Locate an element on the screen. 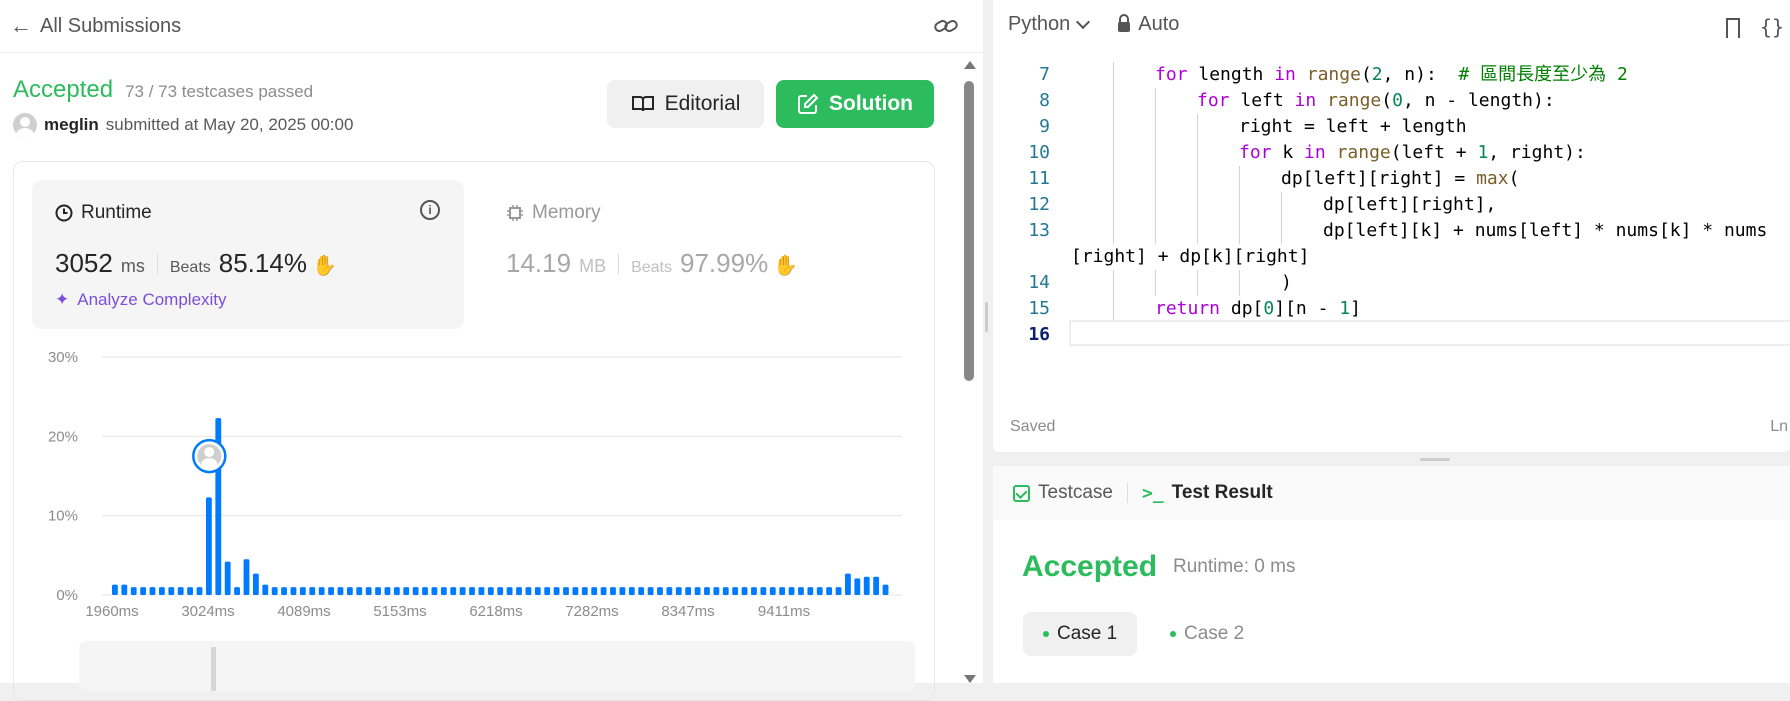 Image resolution: width=1790 pixels, height=701 pixels. memory-unit: MB is located at coordinates (593, 266).